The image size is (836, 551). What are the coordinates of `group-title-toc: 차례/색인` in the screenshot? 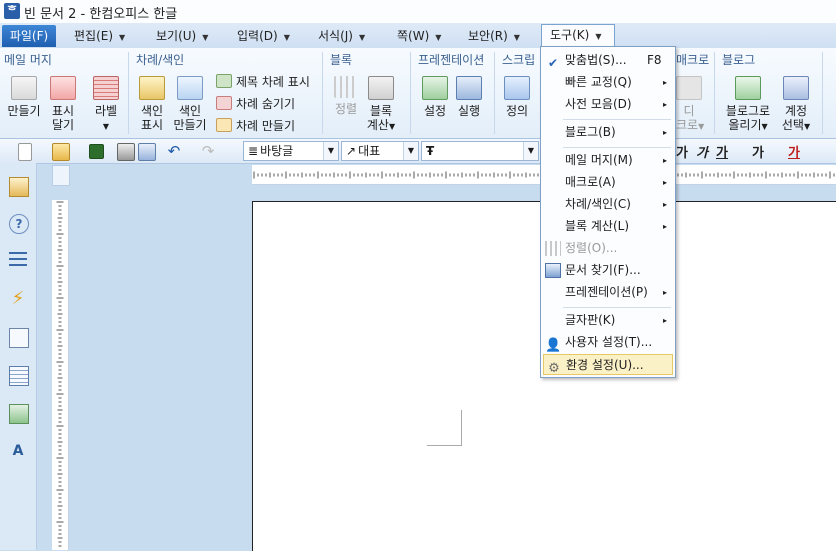 It's located at (160, 60).